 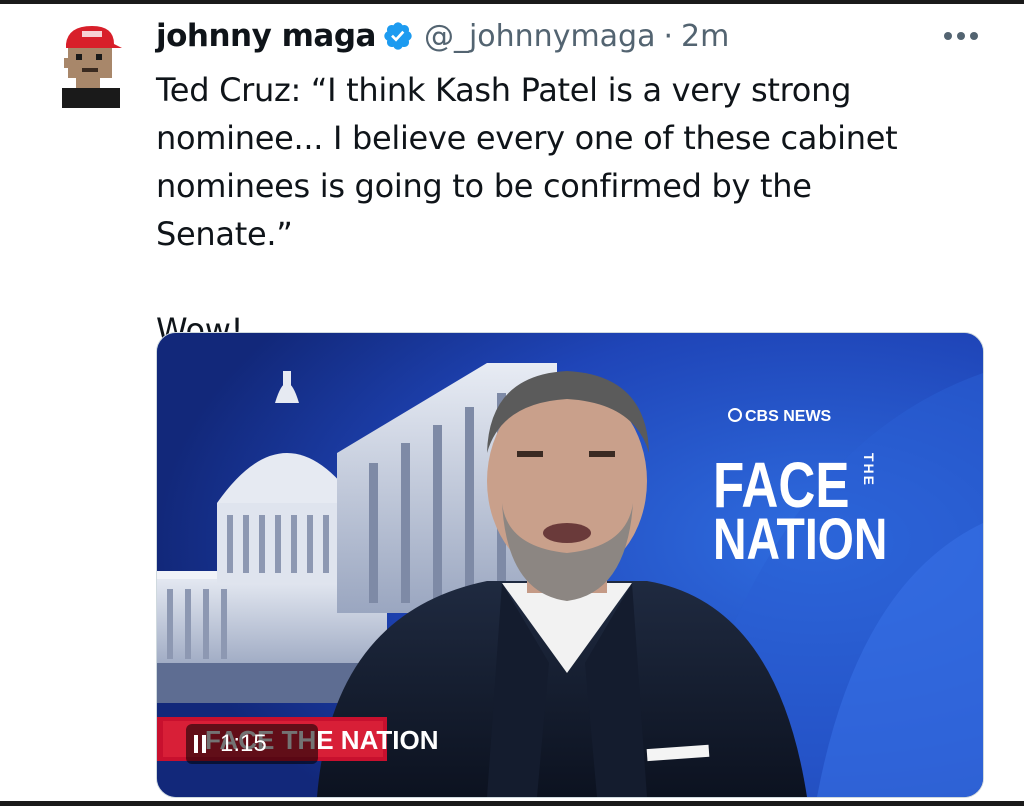 I want to click on avatar, so click(x=91, y=67).